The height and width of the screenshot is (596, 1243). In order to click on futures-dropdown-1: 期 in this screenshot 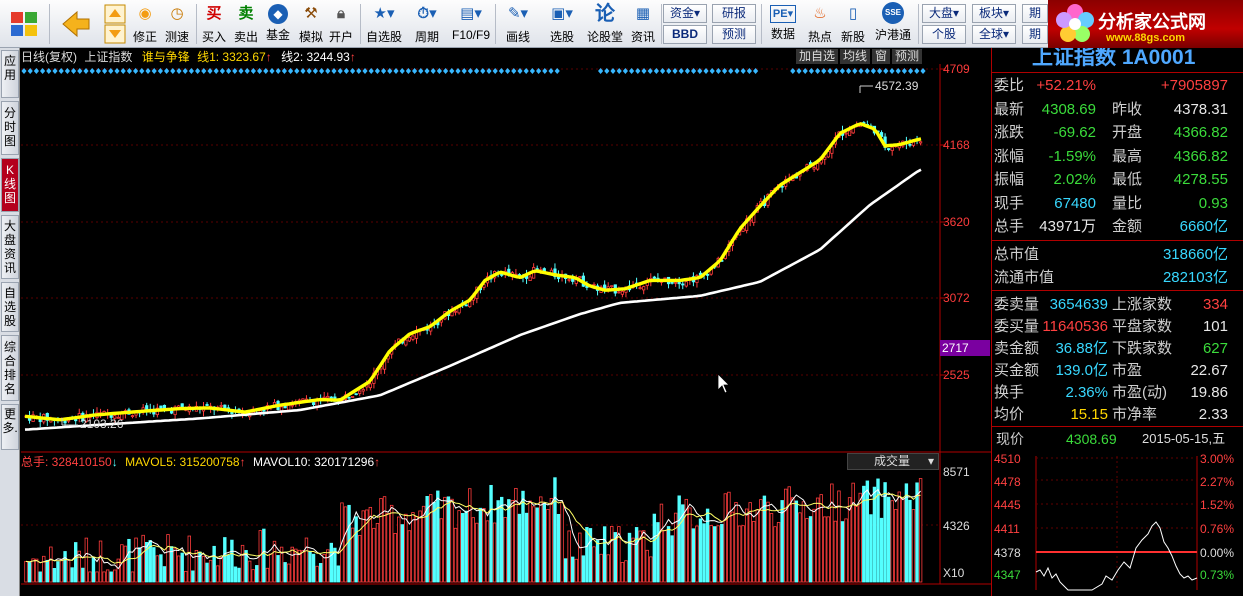, I will do `click(1035, 13)`.